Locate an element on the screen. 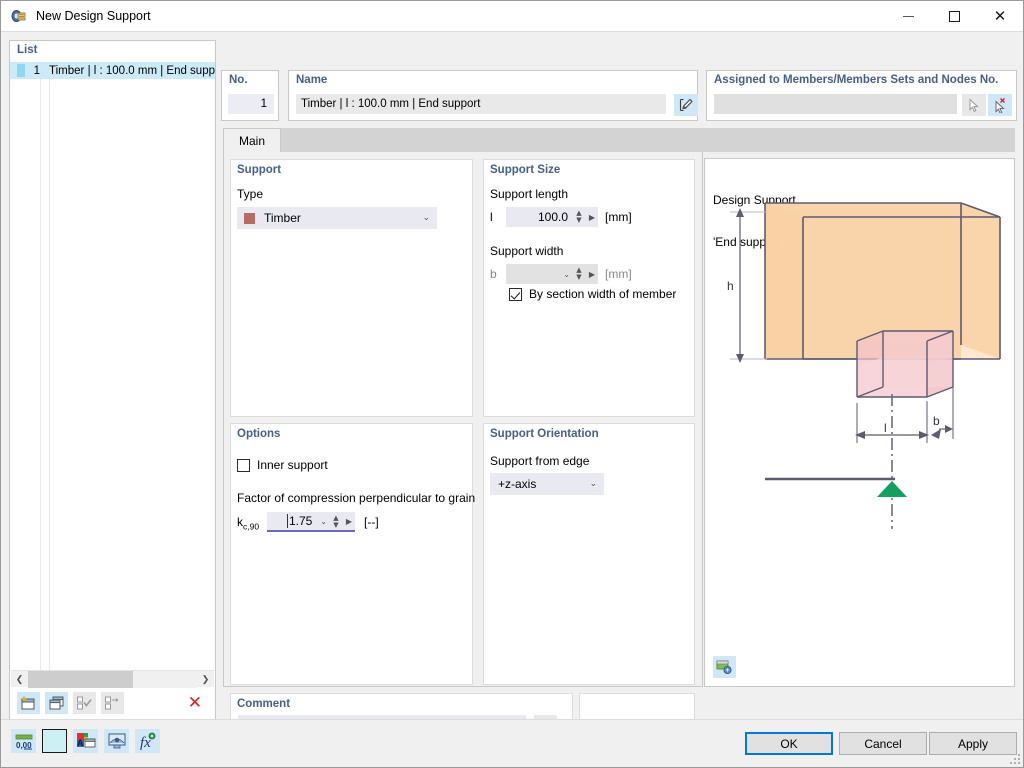 This screenshot has height=768, width=1024. support-width-input: ⌄ ▲ ▼ ▶ is located at coordinates (552, 274).